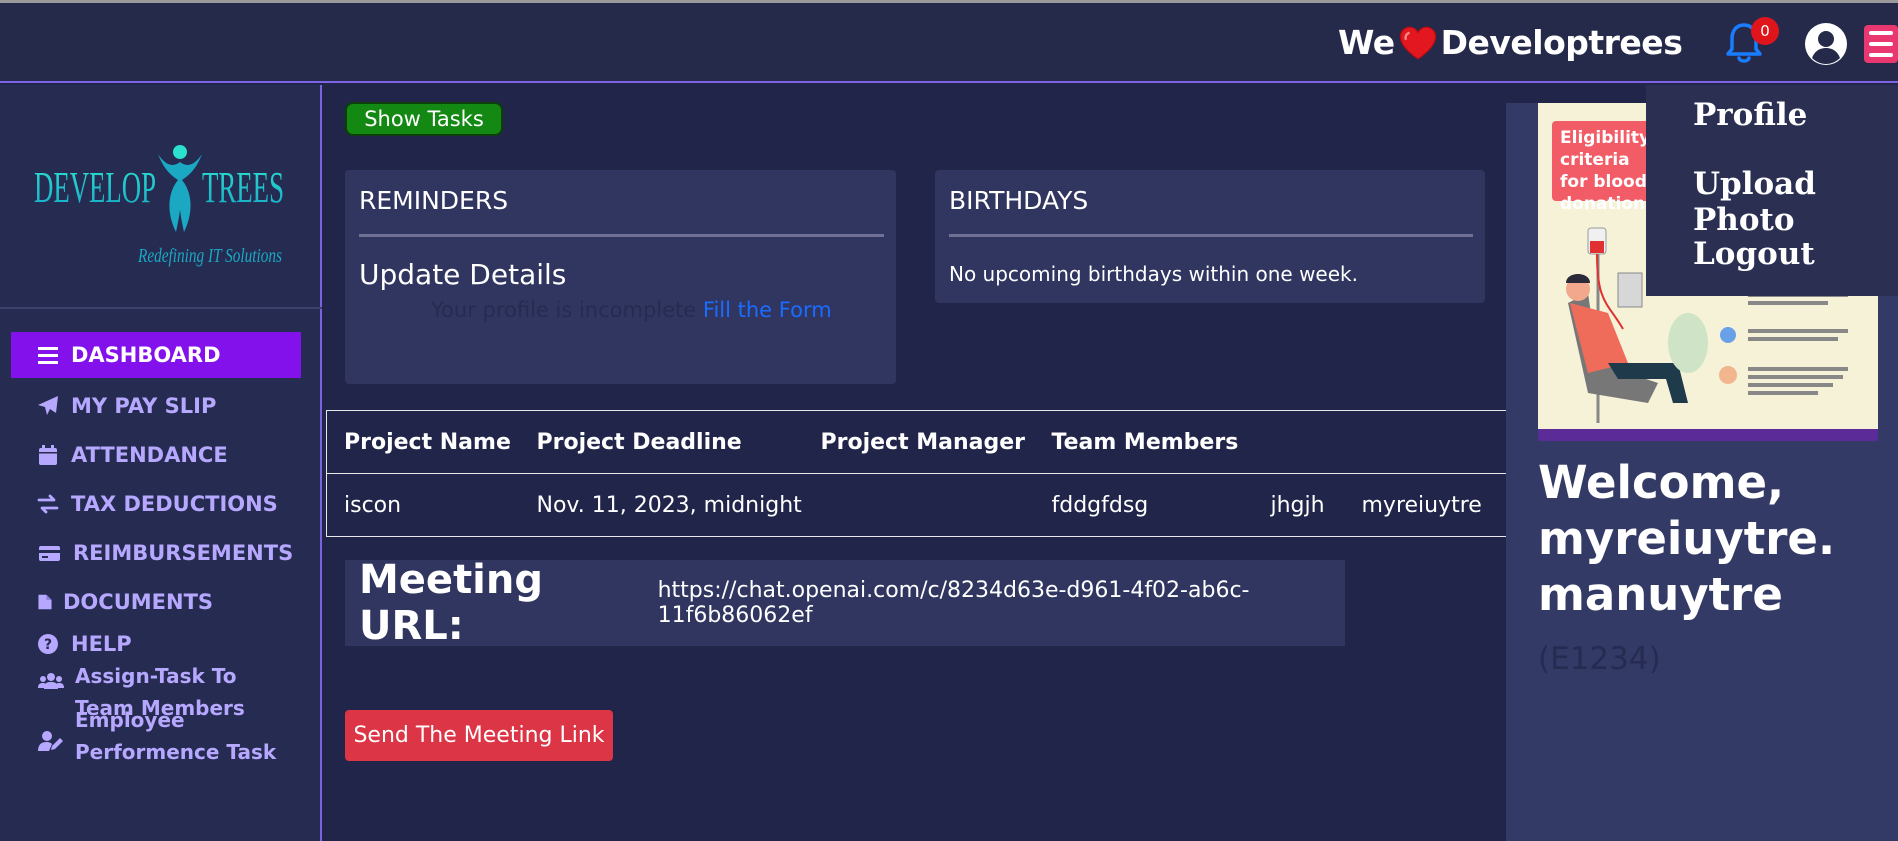  What do you see at coordinates (1795, 202) in the screenshot?
I see `menu-item-upload-photo: Upload Photo` at bounding box center [1795, 202].